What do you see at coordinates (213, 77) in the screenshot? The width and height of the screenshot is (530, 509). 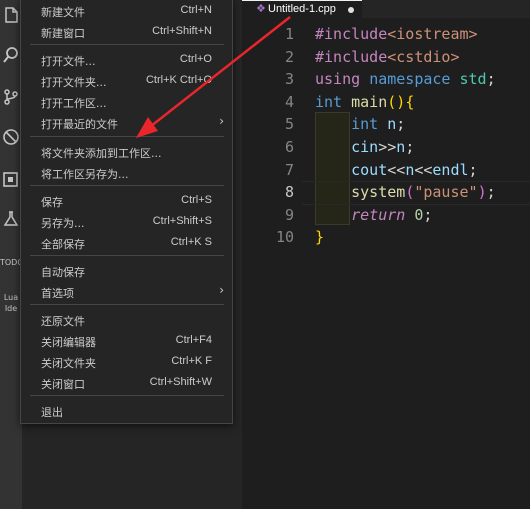 I see `annotation-arrow` at bounding box center [213, 77].